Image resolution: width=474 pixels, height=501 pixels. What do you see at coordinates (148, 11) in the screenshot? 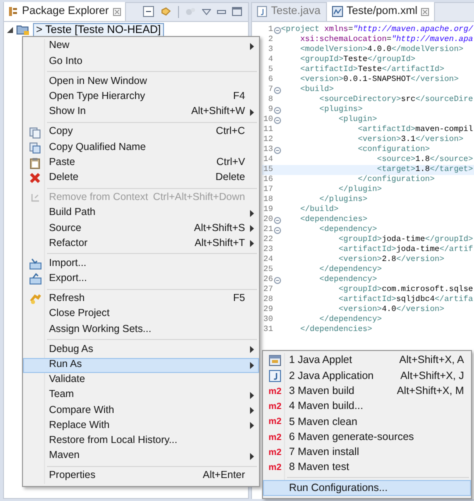
I see `collapse-all-icon` at bounding box center [148, 11].